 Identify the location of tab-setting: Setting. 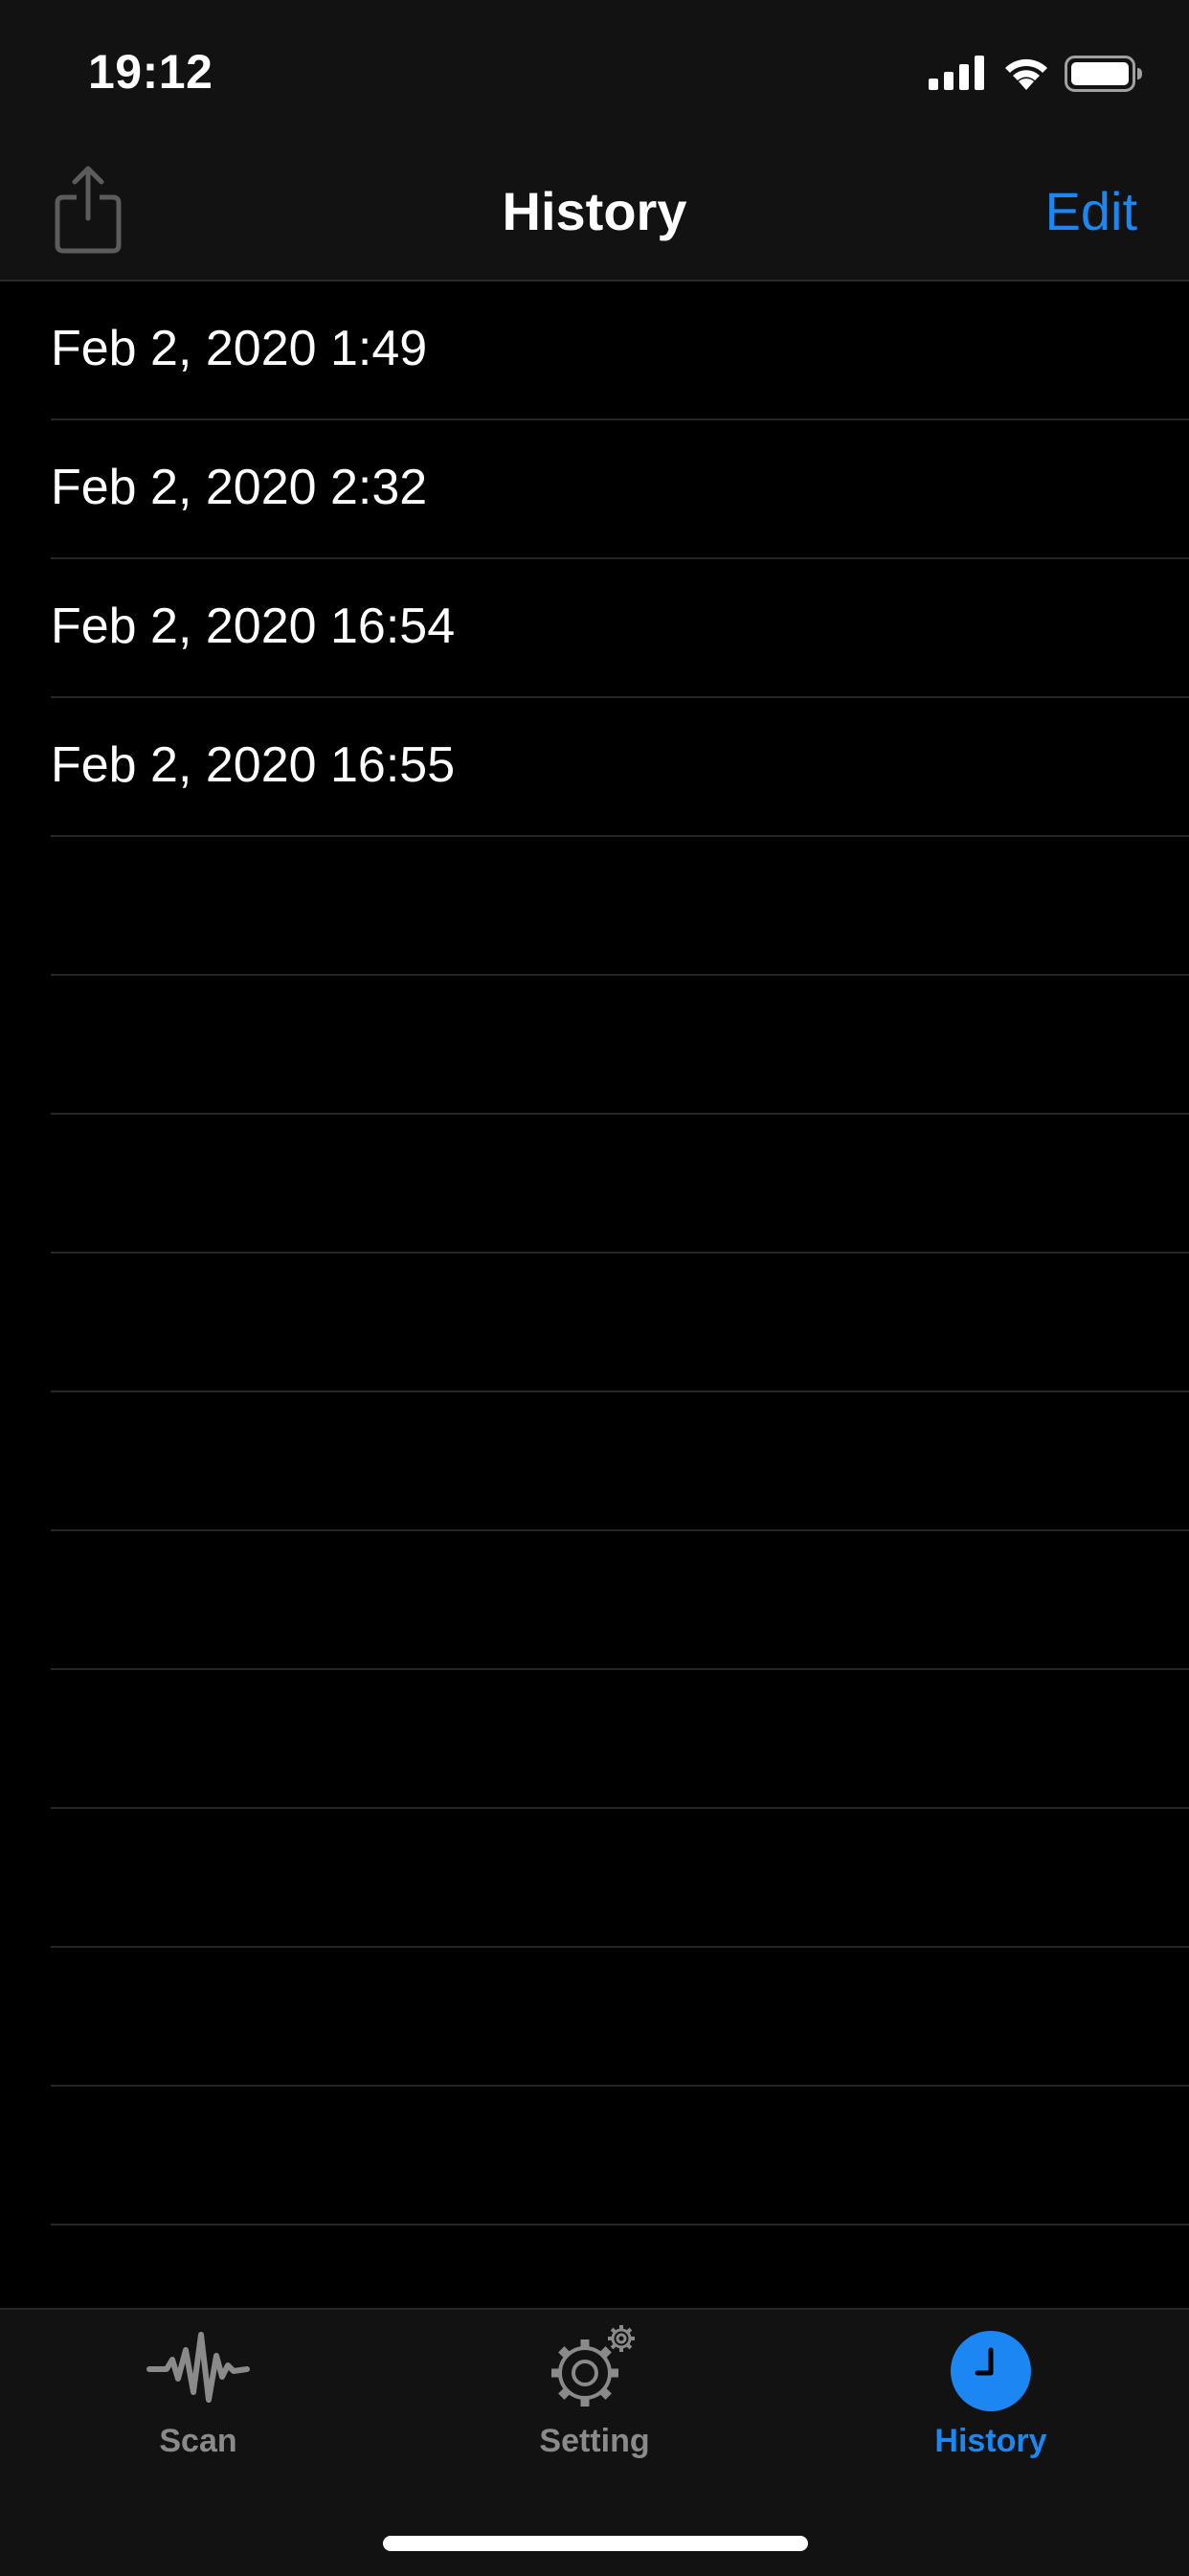
(594, 2405).